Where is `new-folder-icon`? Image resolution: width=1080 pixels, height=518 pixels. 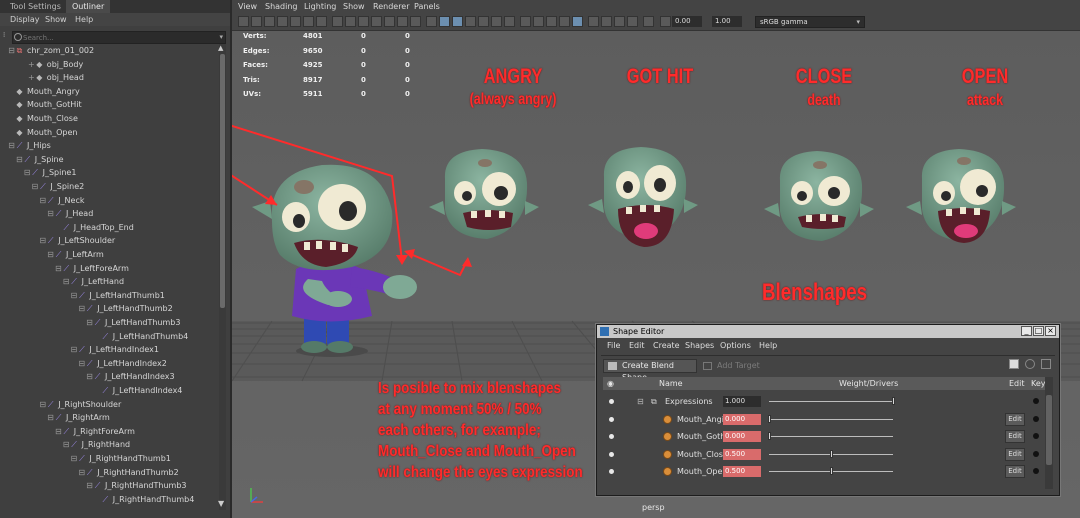 new-folder-icon is located at coordinates (1014, 364).